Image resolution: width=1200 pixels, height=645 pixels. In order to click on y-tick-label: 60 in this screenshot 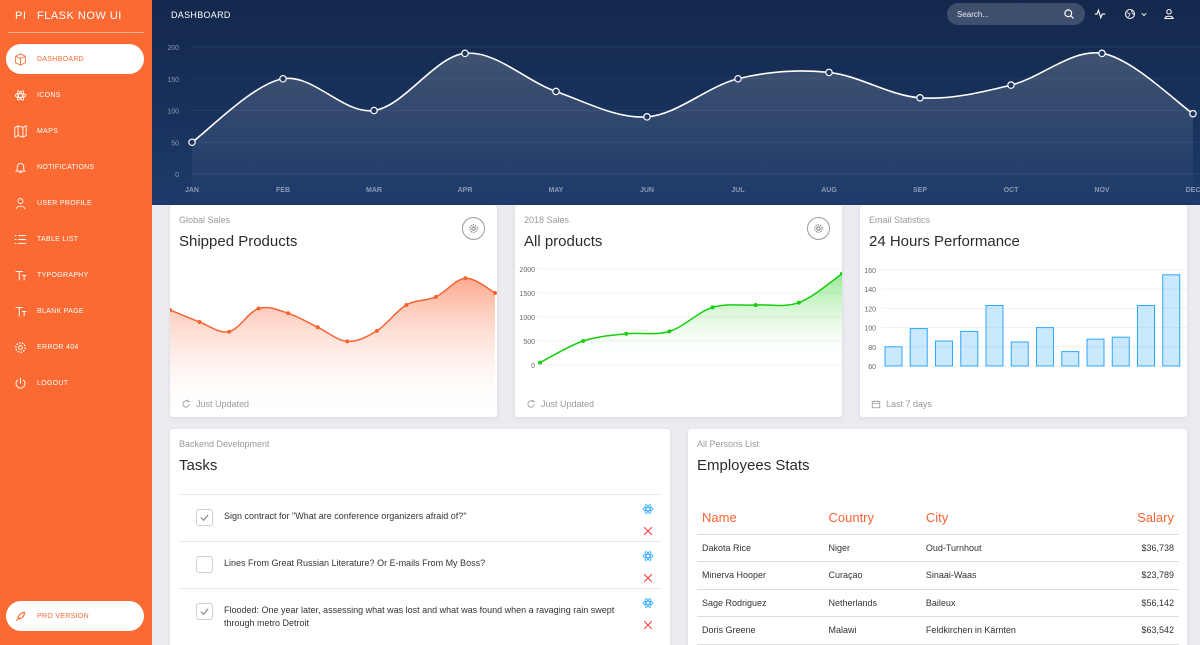, I will do `click(872, 367)`.